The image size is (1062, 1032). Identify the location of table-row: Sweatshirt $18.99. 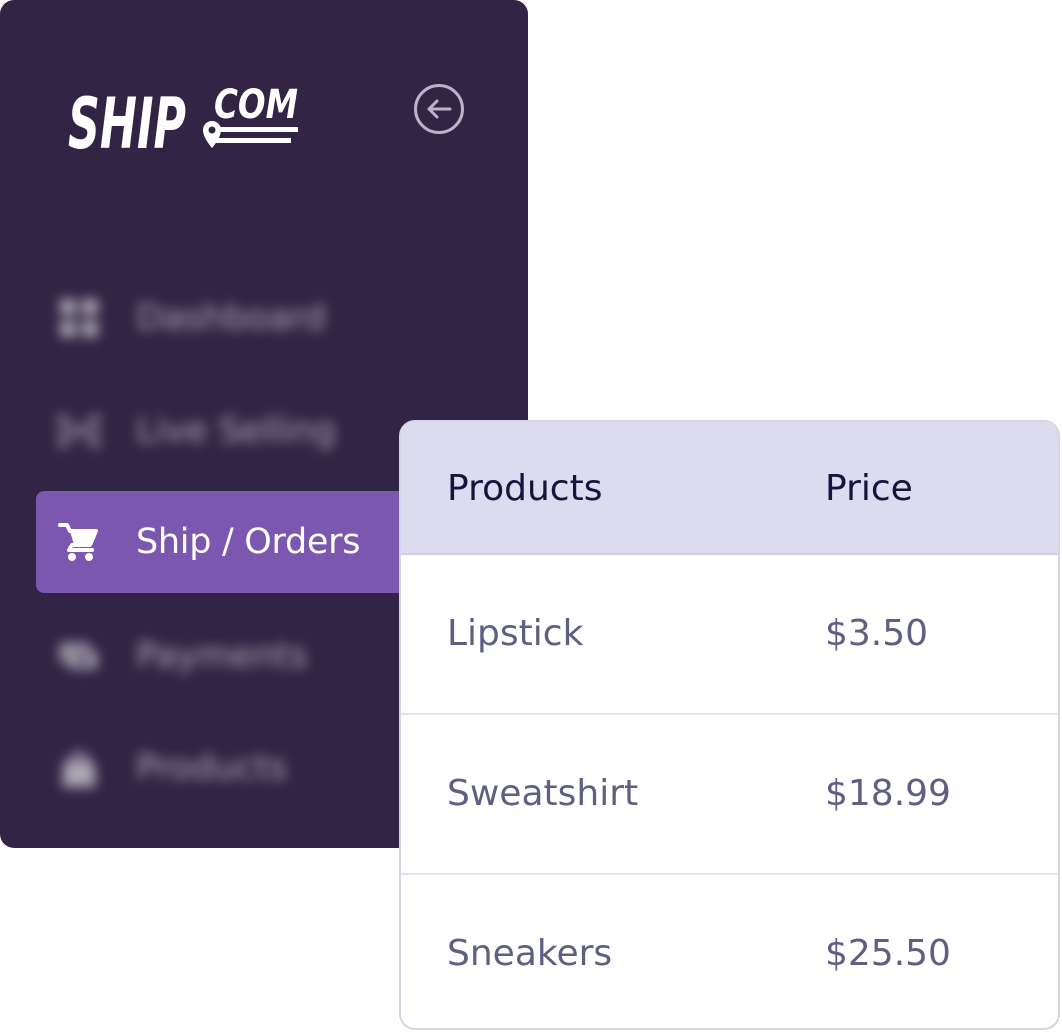
(729, 795).